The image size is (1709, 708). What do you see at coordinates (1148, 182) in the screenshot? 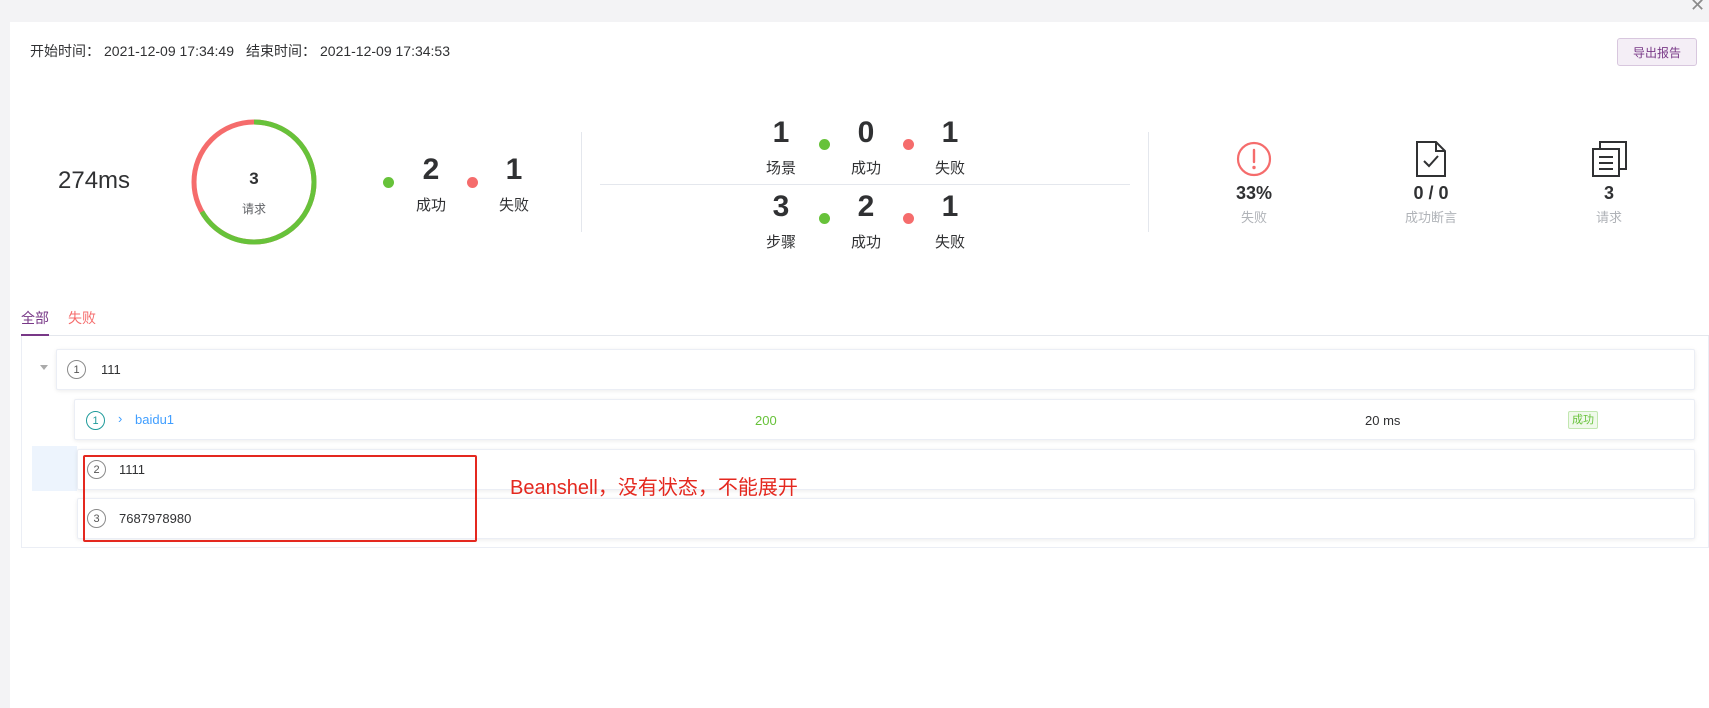
I see `divider-right` at bounding box center [1148, 182].